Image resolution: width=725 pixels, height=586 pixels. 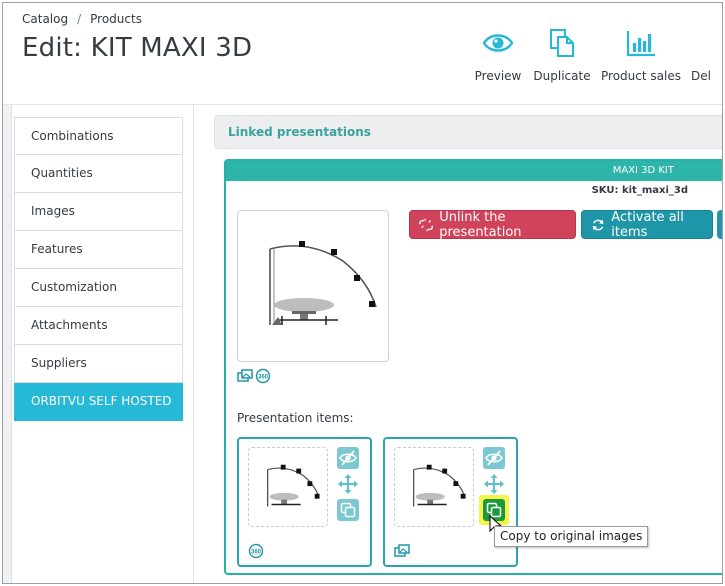 I want to click on delete-label: Del, so click(x=701, y=76).